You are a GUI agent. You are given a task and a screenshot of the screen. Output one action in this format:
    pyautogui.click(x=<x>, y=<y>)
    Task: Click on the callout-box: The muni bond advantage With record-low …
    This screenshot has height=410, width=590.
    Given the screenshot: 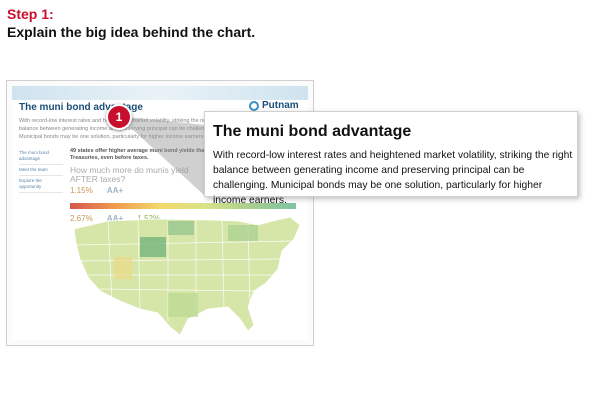 What is the action you would take?
    pyautogui.click(x=391, y=158)
    